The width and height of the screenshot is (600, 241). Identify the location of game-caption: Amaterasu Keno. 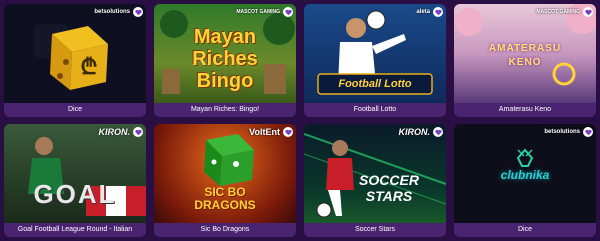
(525, 110).